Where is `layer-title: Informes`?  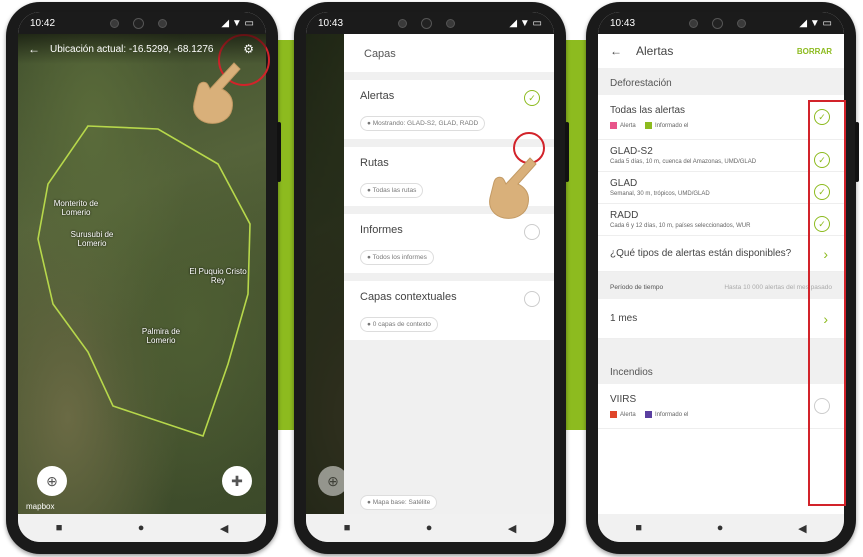
layer-title: Informes is located at coordinates (381, 230).